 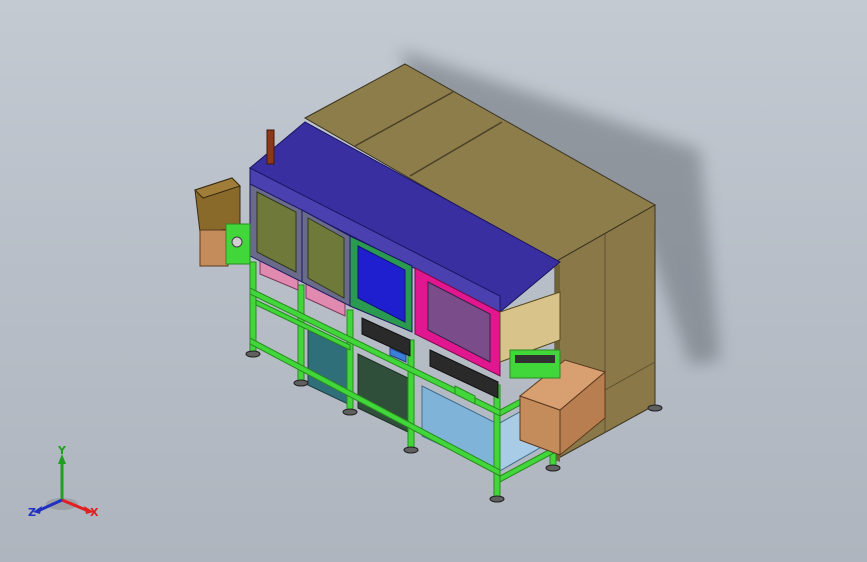 What do you see at coordinates (62, 451) in the screenshot?
I see `y-axis-label: Y` at bounding box center [62, 451].